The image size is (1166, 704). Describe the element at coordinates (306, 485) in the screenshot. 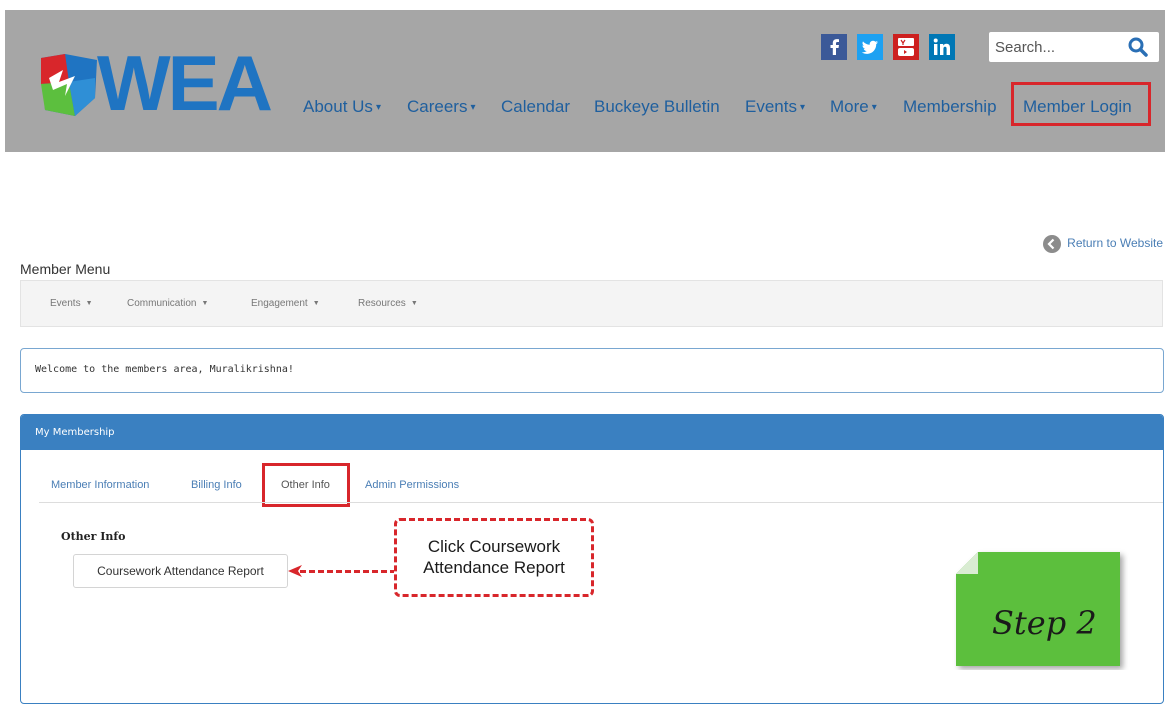

I see `other-info-highlight-box` at that location.